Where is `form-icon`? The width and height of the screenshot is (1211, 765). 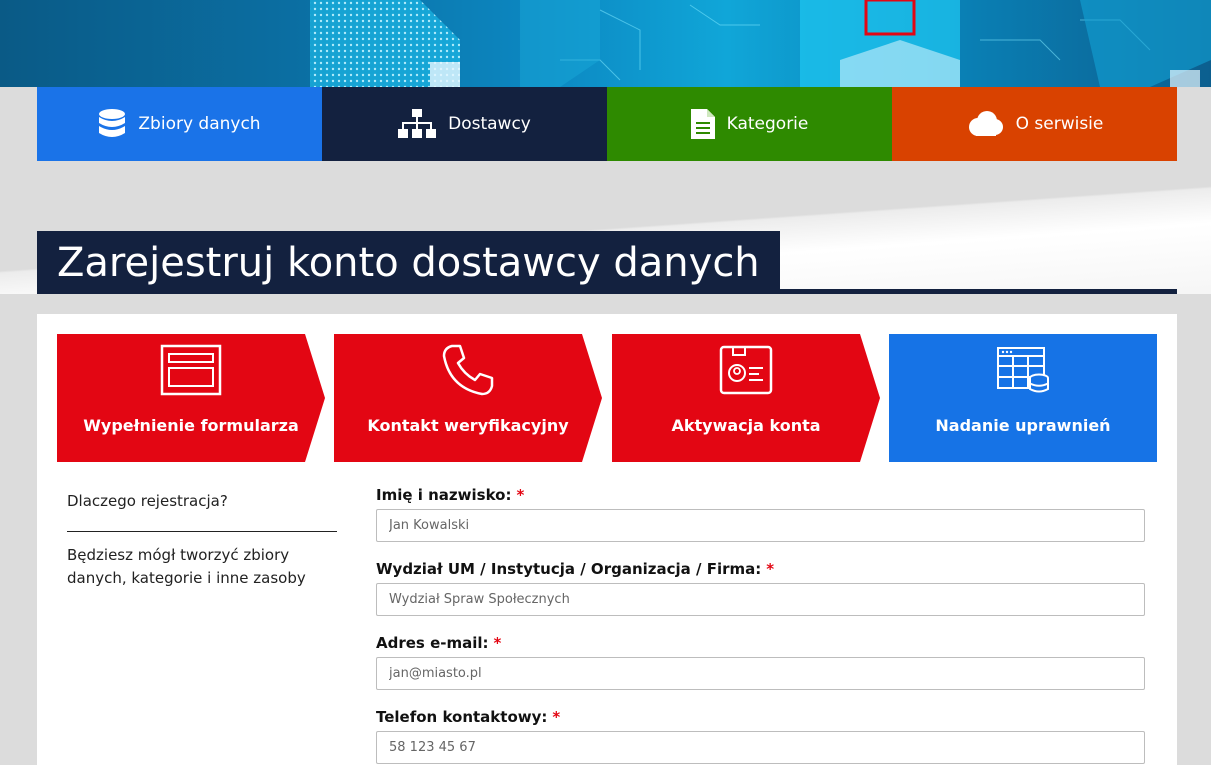
form-icon is located at coordinates (191, 370).